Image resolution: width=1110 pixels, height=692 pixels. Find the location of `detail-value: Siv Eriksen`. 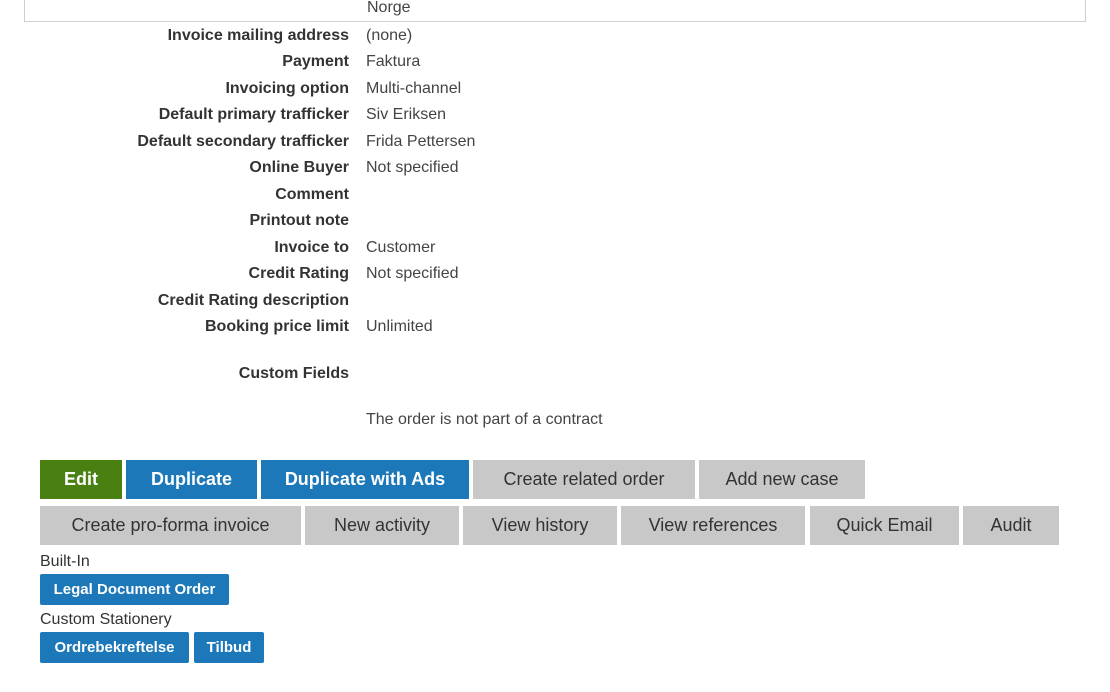

detail-value: Siv Eriksen is located at coordinates (406, 114).